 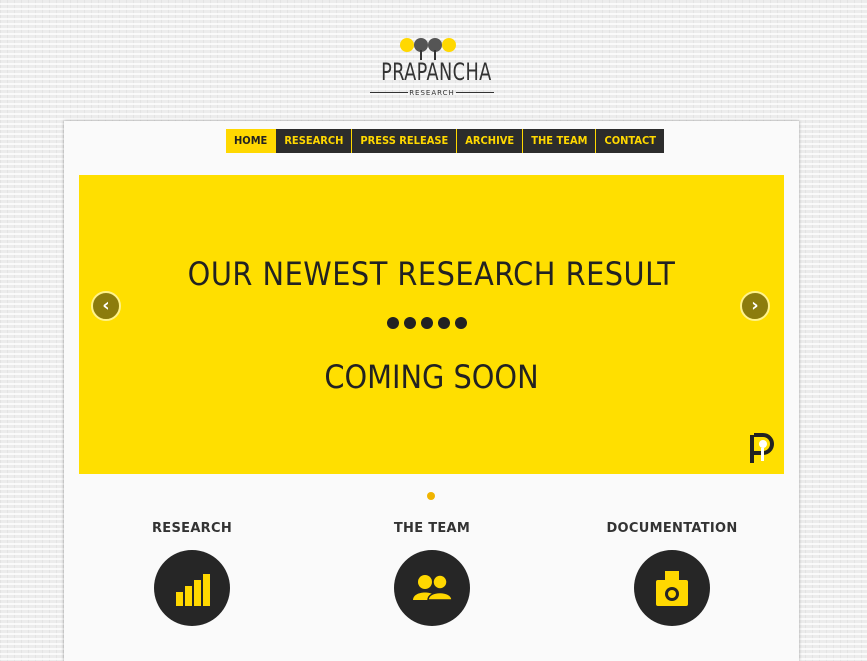 I want to click on nav-item-press-release: PRESS RELEASE, so click(x=404, y=141).